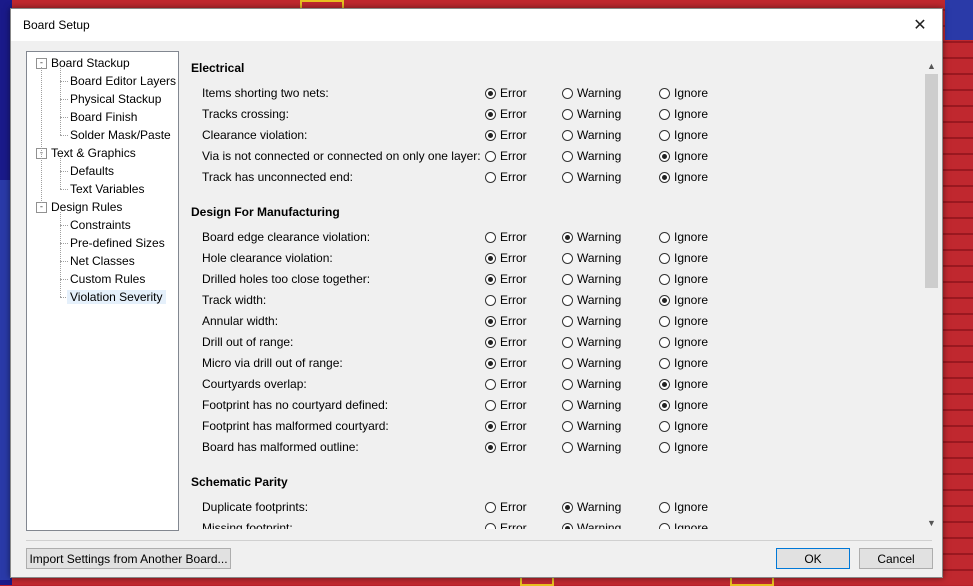  I want to click on tree-item-solder-mask-paste: Solder Mask/Paste, so click(120, 135).